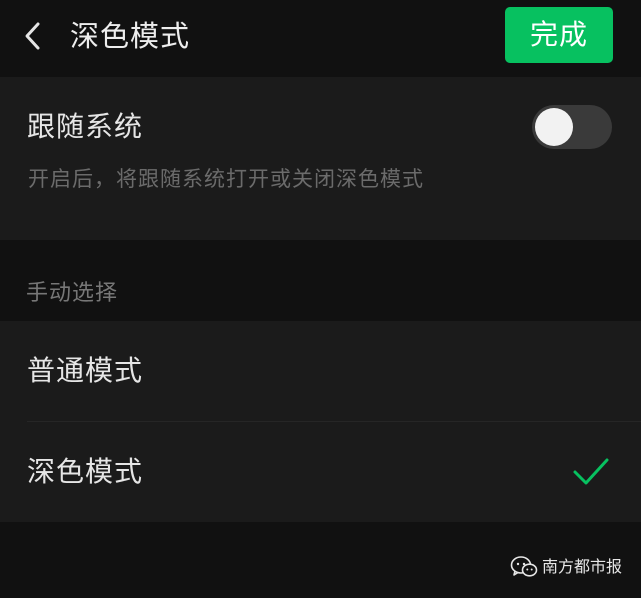  I want to click on mode-option-label: 普通模式, so click(85, 370).